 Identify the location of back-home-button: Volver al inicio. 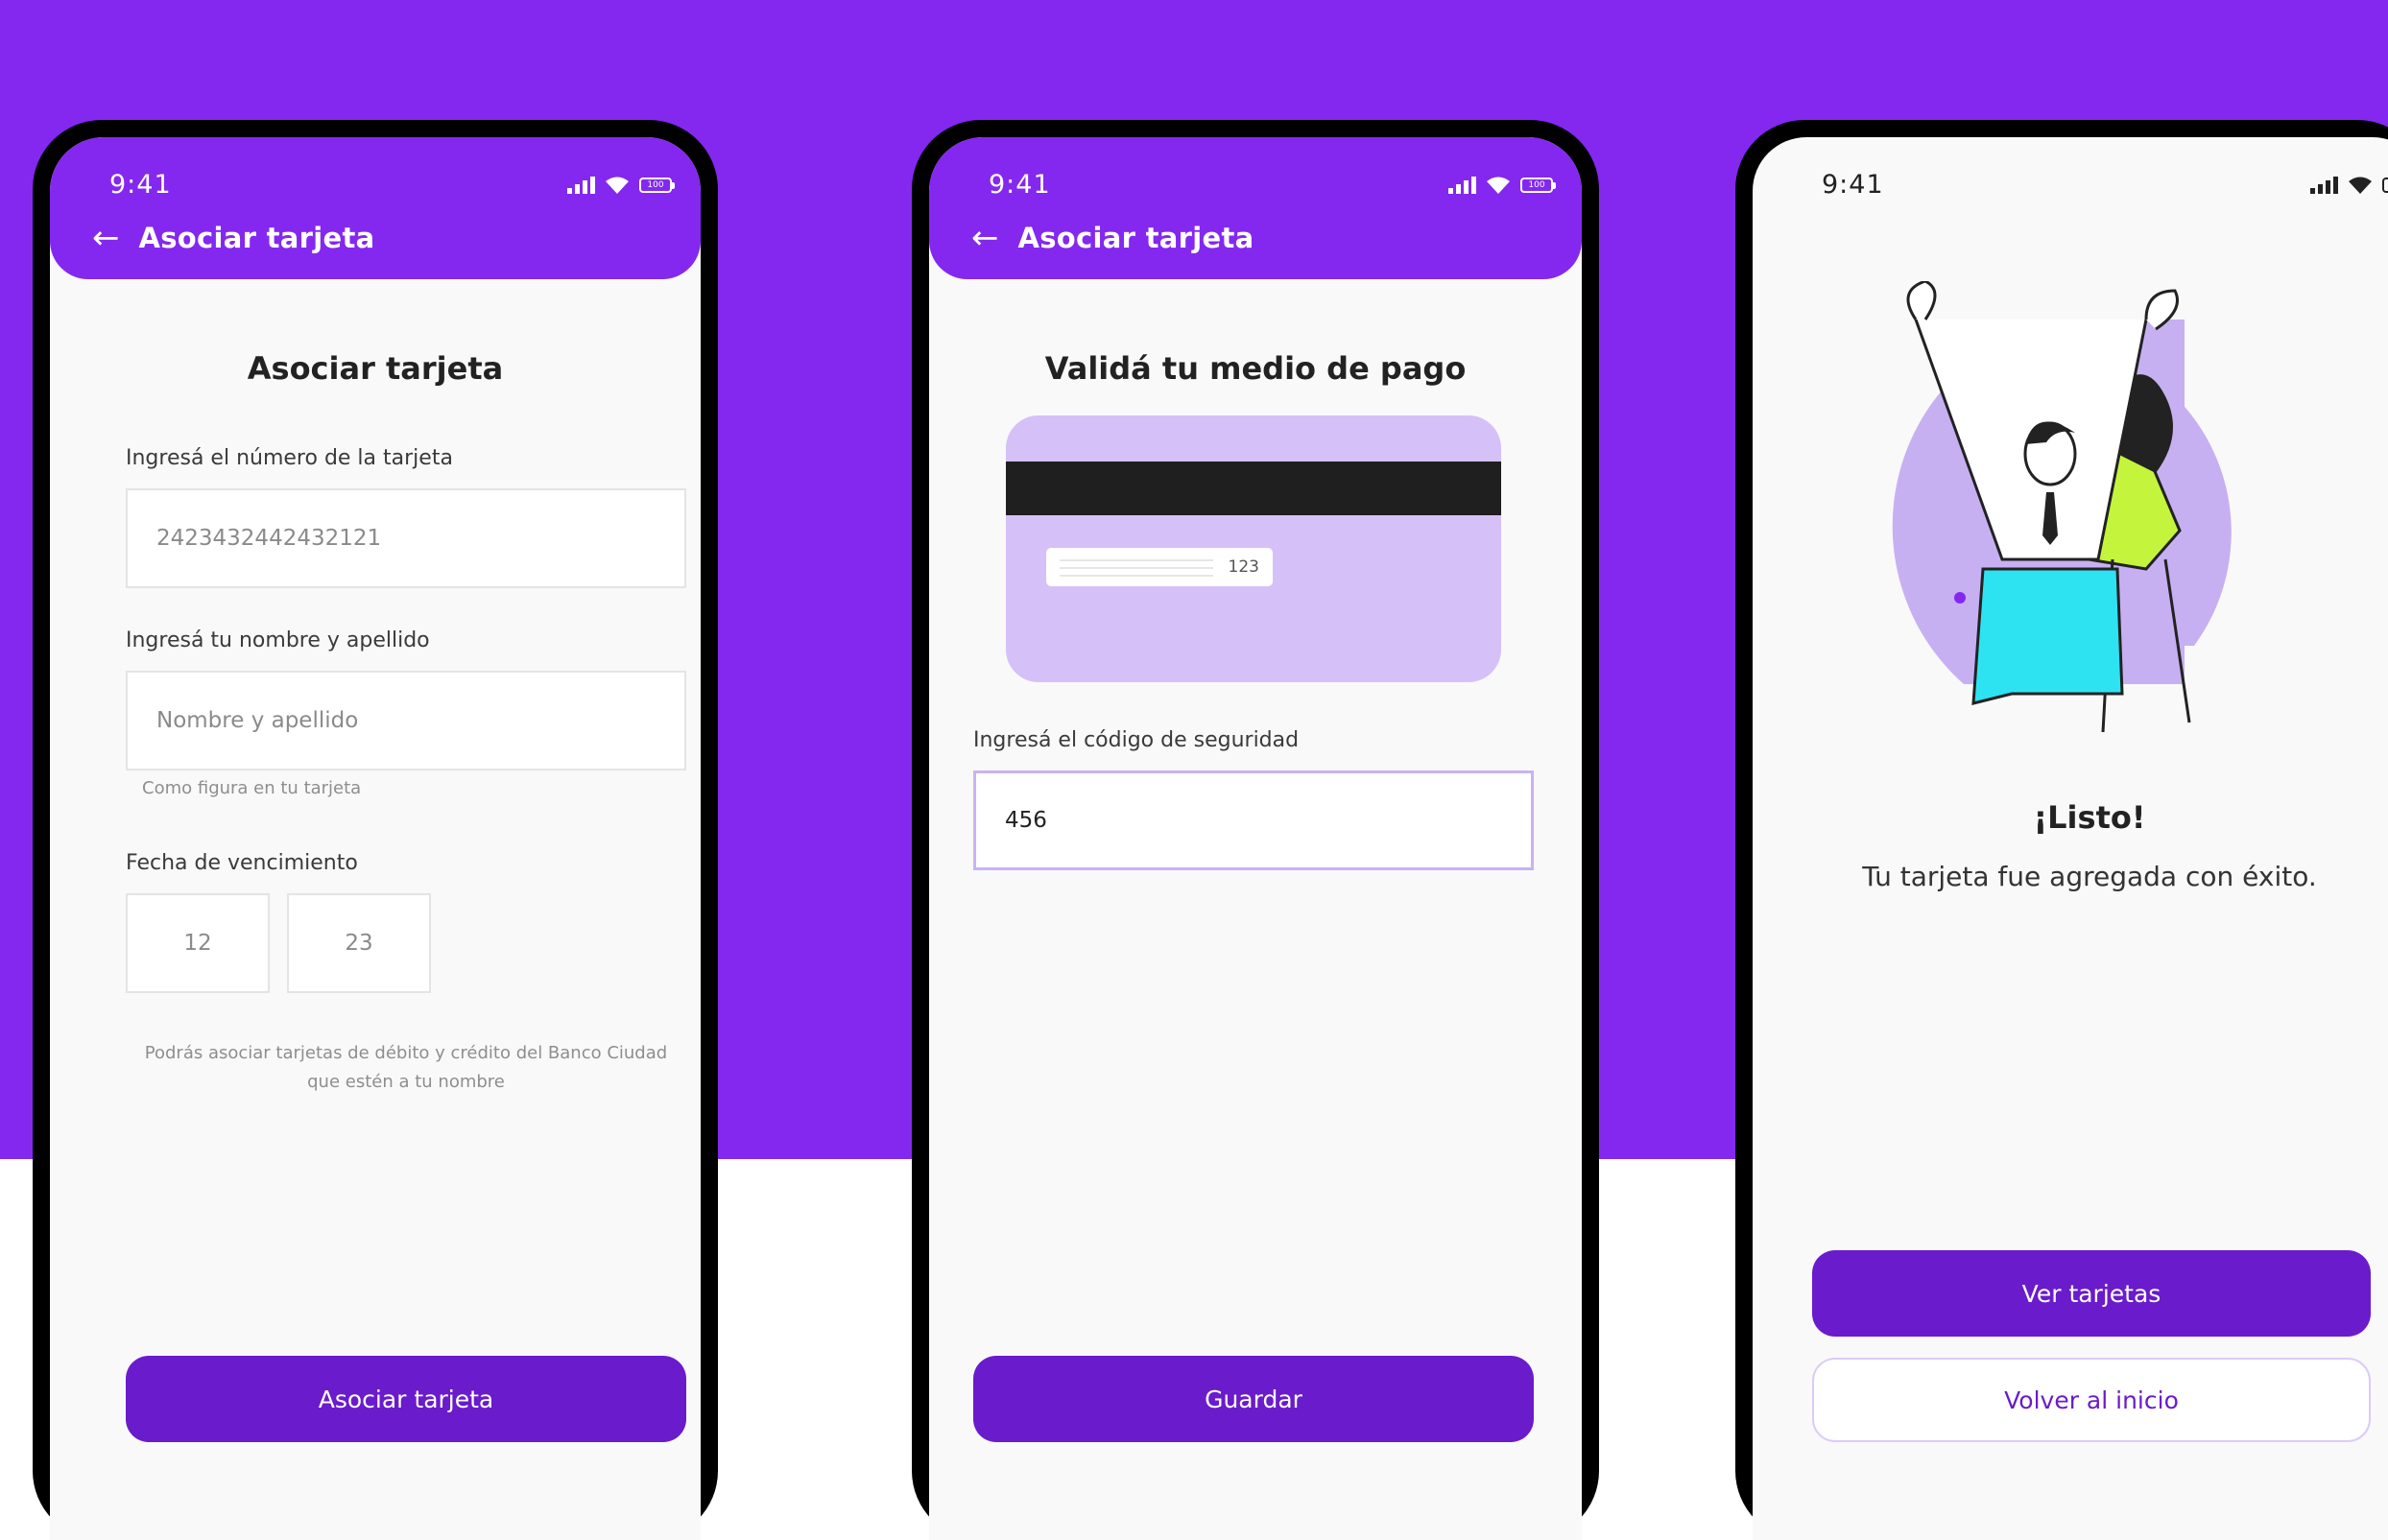
(2091, 1400).